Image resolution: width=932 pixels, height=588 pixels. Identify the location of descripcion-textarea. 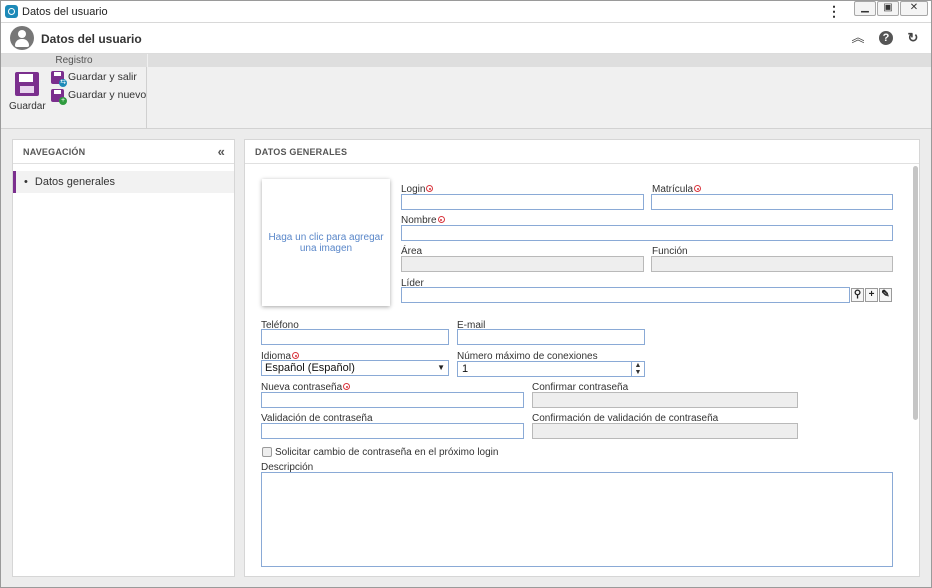
(577, 519).